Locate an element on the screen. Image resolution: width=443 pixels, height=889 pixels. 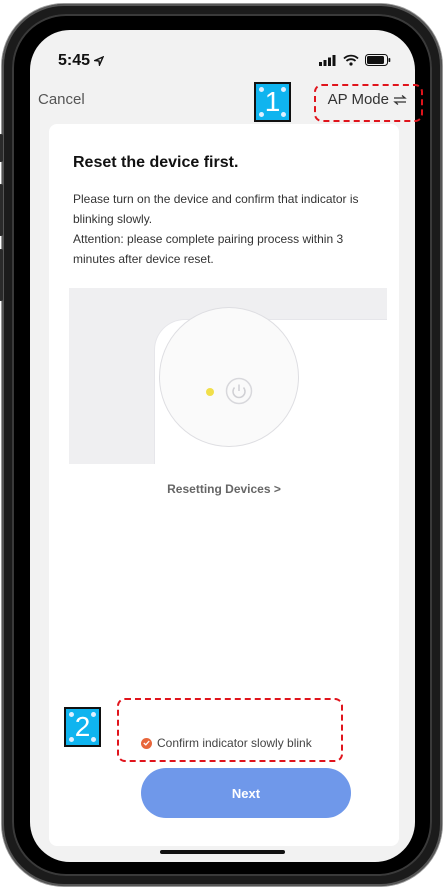
card-title: Reset the device first. is located at coordinates (156, 162).